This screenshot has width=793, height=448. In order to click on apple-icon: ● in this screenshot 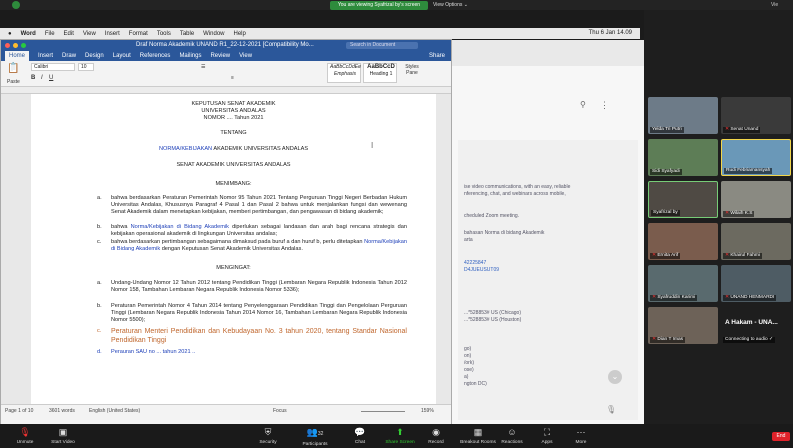, I will do `click(10, 33)`.